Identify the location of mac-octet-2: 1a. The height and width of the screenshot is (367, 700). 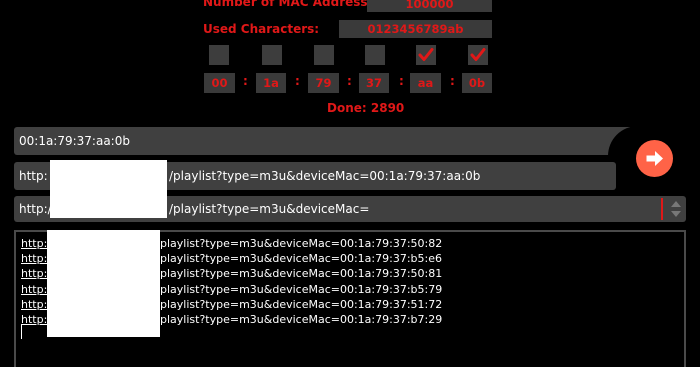
(271, 83).